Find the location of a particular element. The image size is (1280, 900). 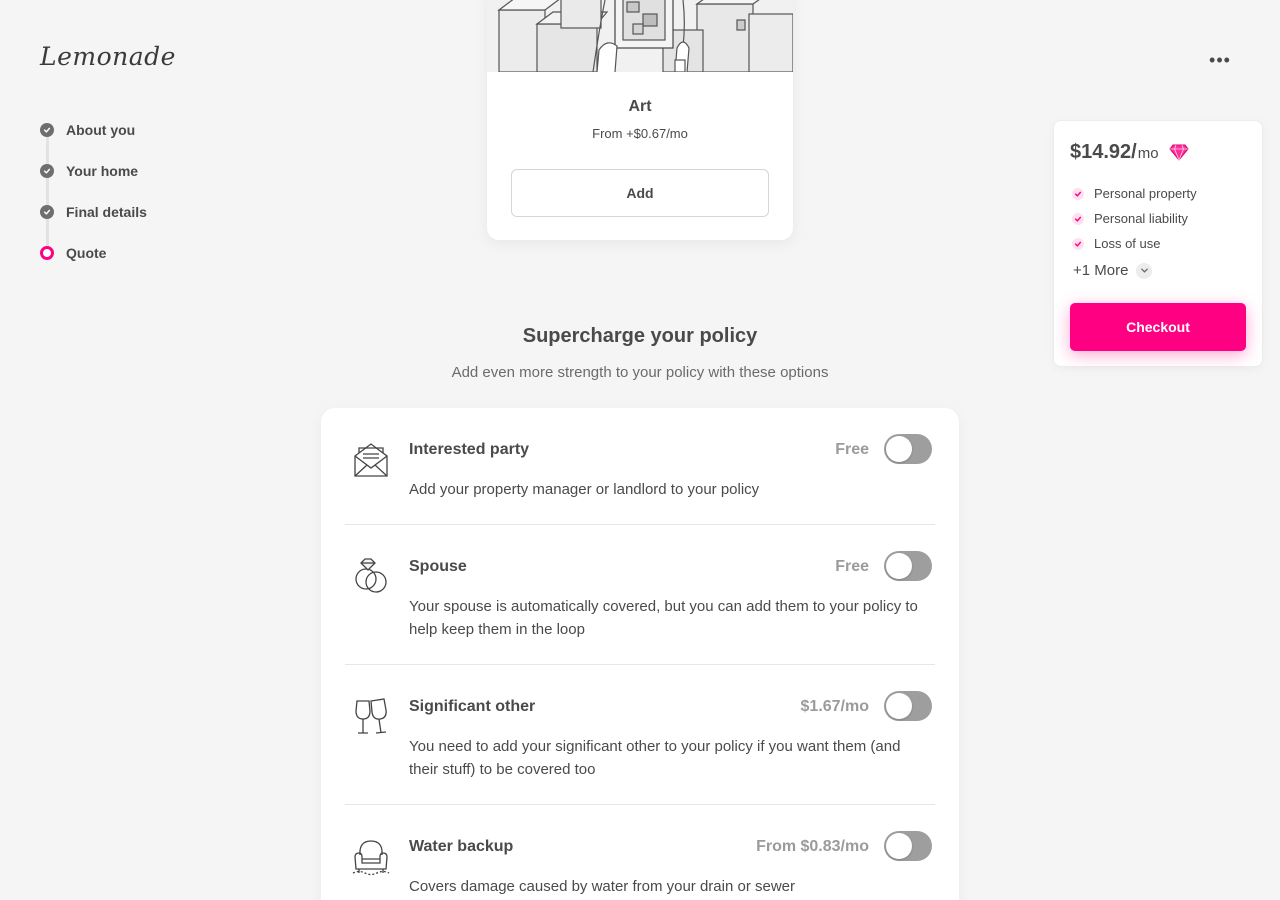

step-about-you: About you is located at coordinates (93, 138).